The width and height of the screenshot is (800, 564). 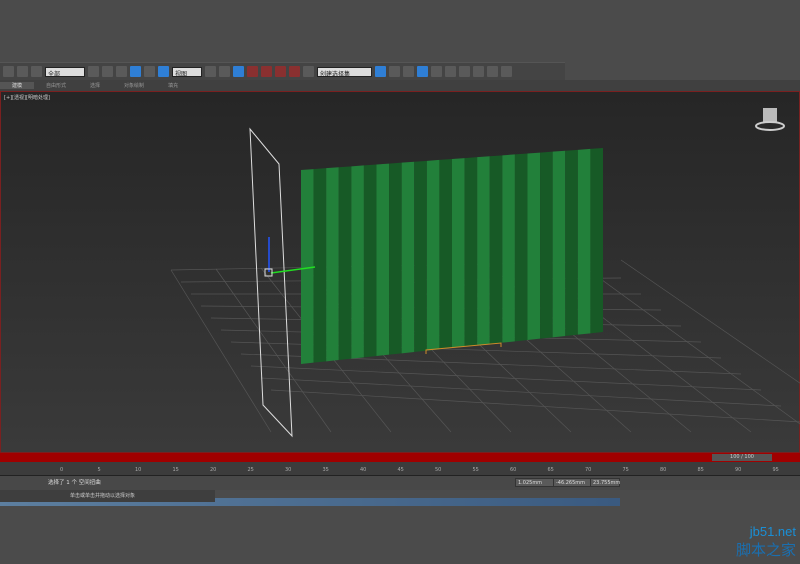 What do you see at coordinates (62, 470) in the screenshot?
I see `timeline-tick: 0` at bounding box center [62, 470].